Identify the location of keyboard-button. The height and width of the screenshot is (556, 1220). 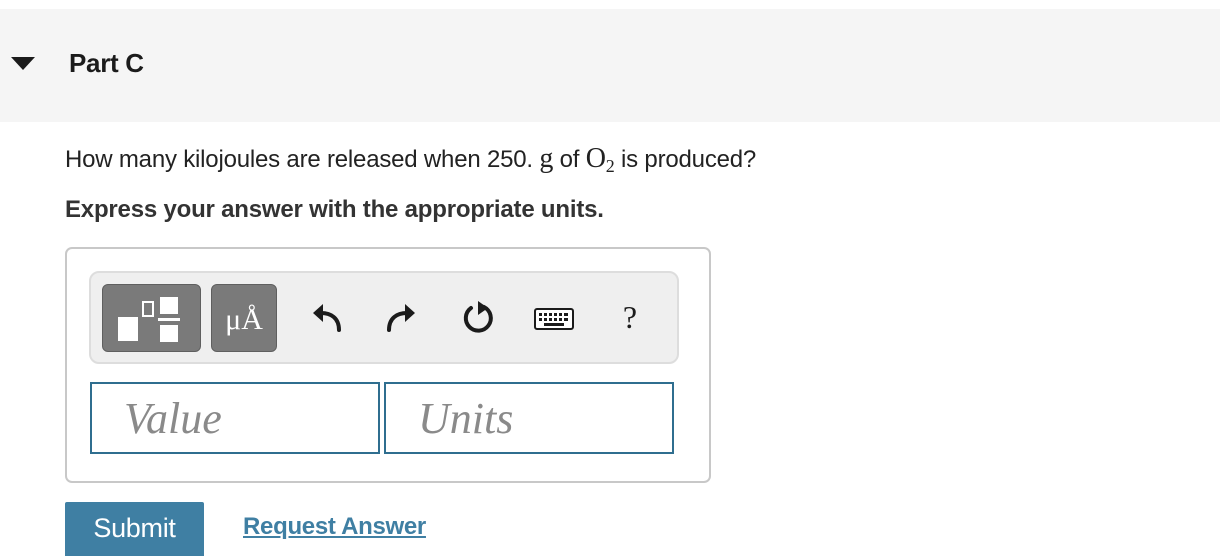
(554, 319).